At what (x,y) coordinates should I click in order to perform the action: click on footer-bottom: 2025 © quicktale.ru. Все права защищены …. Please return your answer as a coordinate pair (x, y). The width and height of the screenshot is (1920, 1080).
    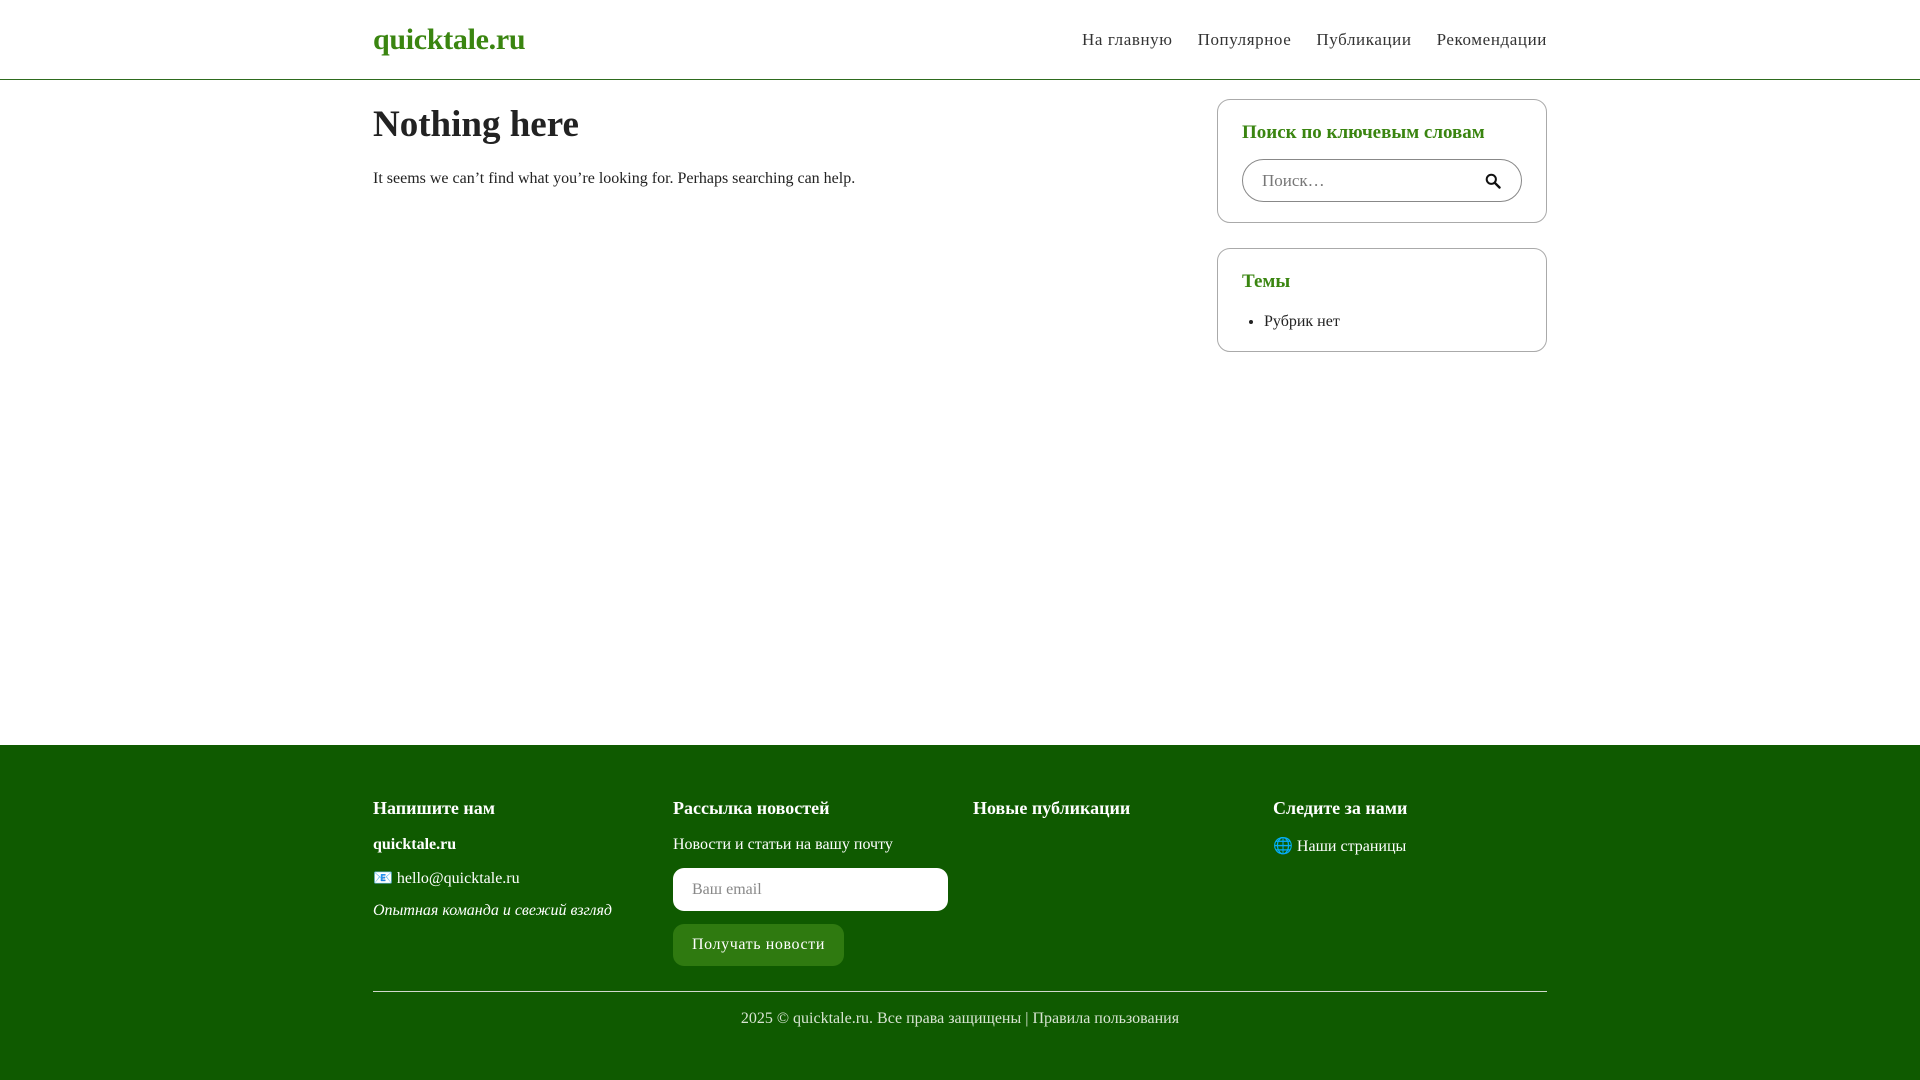
    Looking at the image, I should click on (960, 1009).